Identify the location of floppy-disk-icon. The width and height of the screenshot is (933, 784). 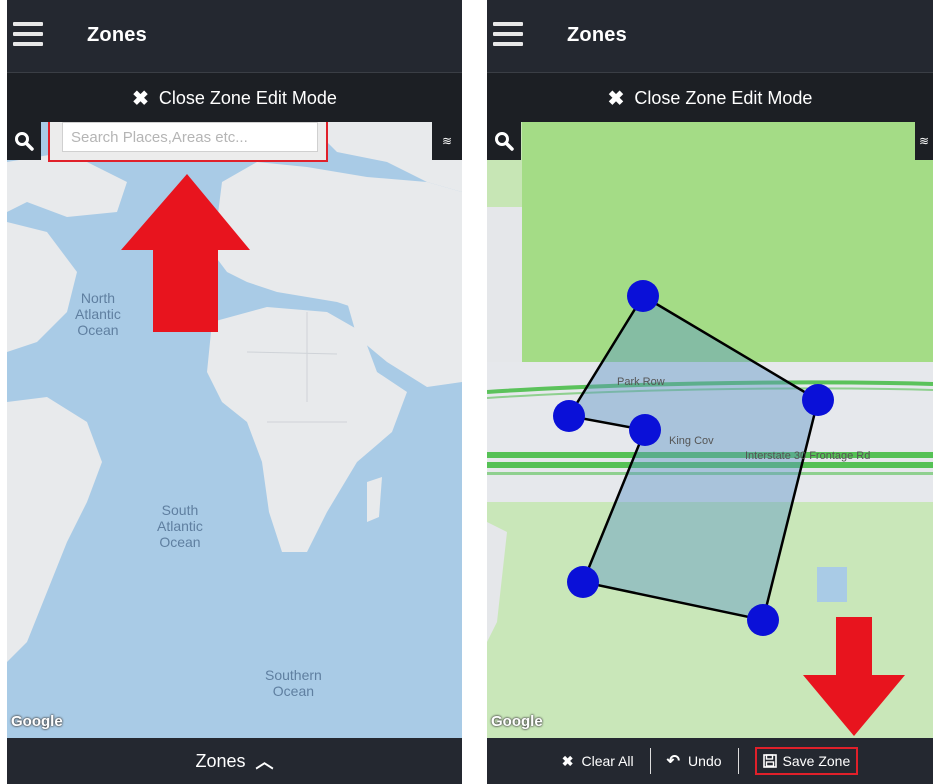
(769, 761).